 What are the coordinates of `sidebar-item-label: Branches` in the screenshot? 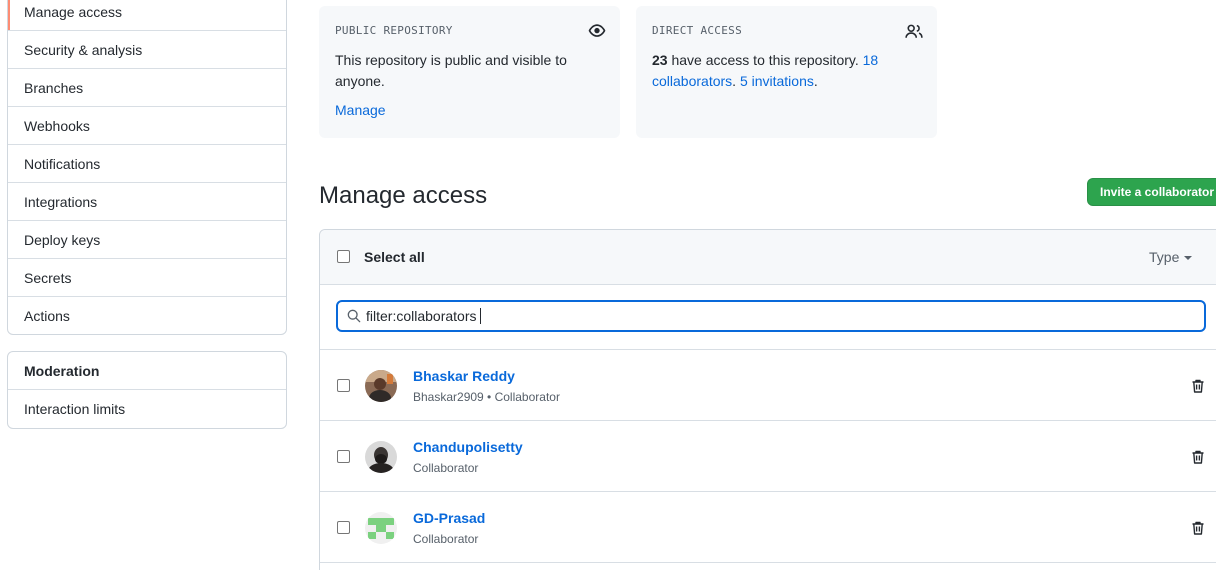 It's located at (54, 87).